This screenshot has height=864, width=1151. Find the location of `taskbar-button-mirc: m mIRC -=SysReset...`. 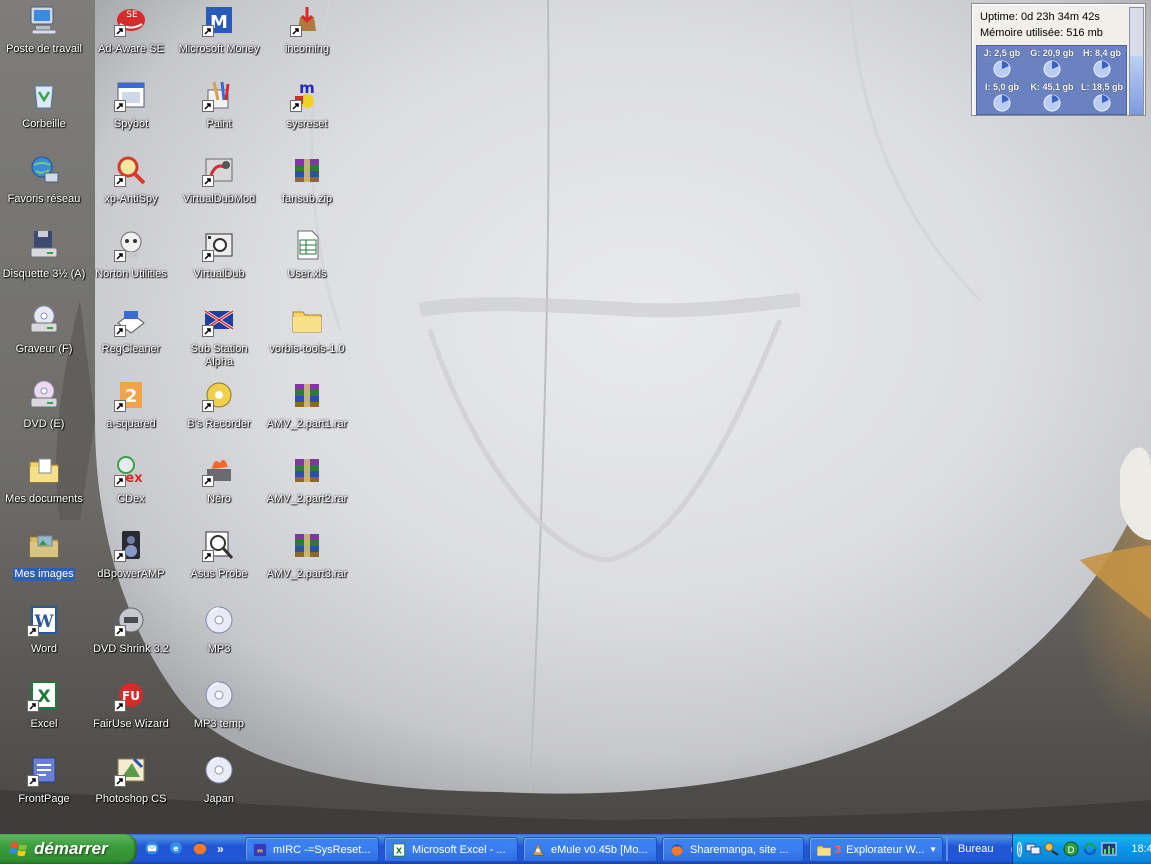

taskbar-button-mirc: m mIRC -=SysReset... is located at coordinates (312, 849).